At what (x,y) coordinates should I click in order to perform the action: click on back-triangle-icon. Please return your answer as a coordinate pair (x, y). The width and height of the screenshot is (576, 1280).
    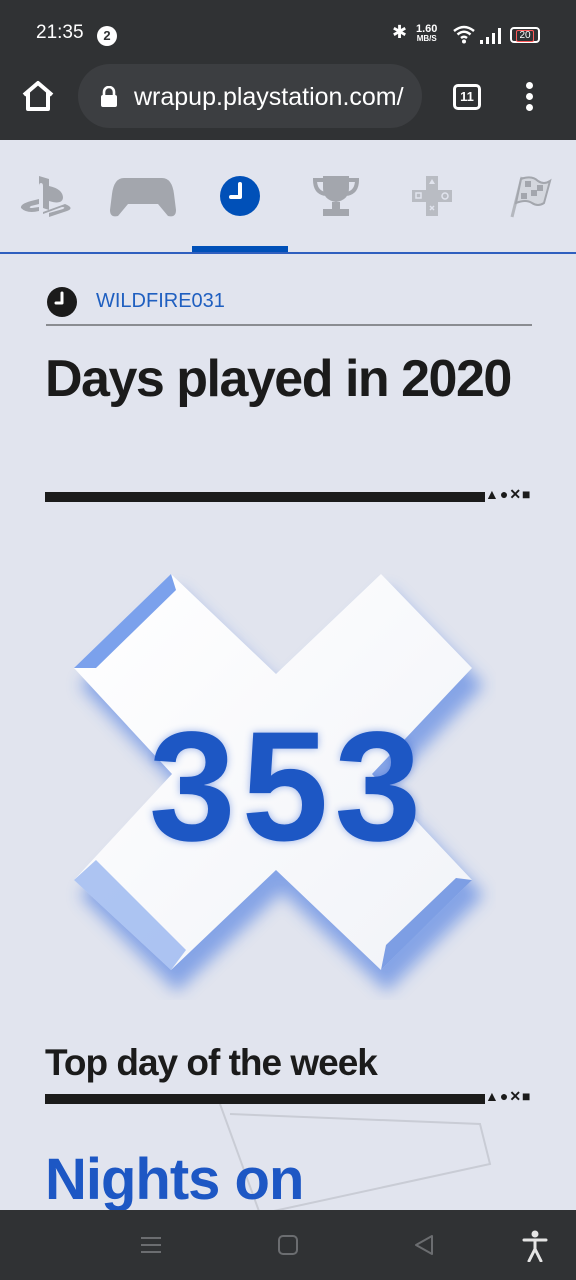
    Looking at the image, I should click on (424, 1245).